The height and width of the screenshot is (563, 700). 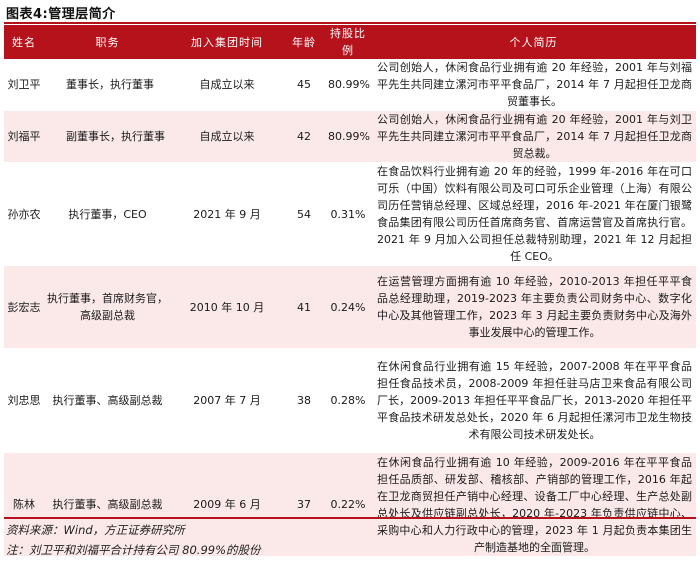 I want to click on cell-age: 45, so click(x=304, y=85).